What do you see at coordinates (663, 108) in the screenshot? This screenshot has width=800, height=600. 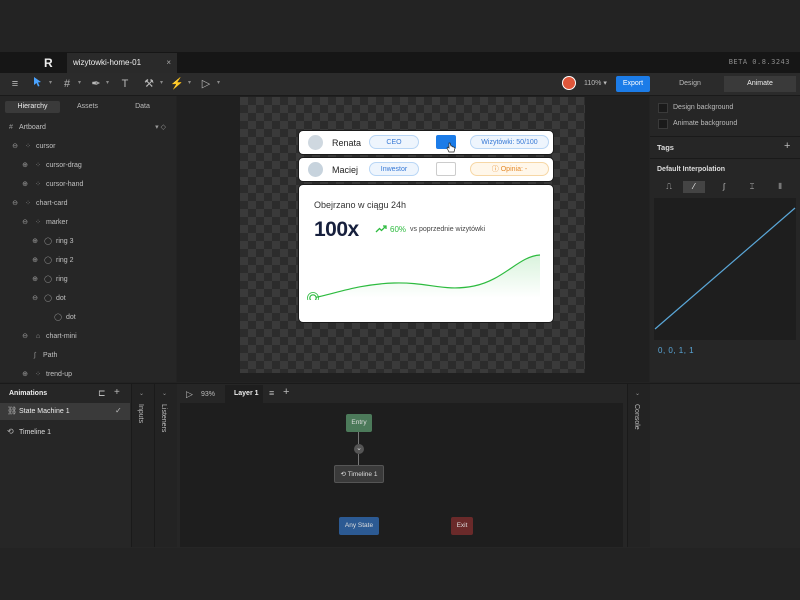 I see `design-background-checkbox` at bounding box center [663, 108].